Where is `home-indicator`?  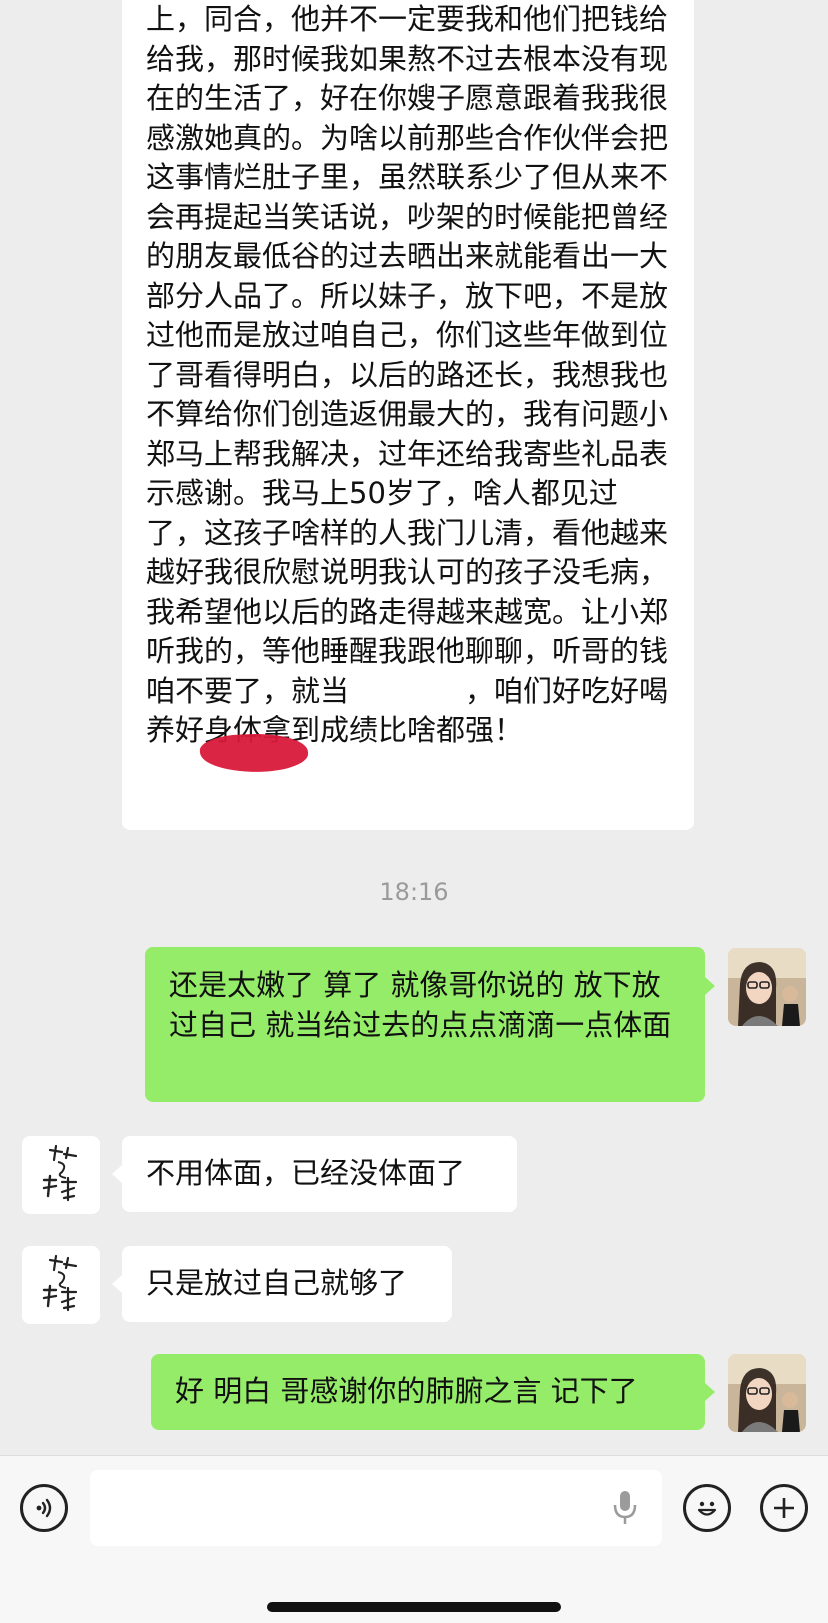
home-indicator is located at coordinates (414, 1607).